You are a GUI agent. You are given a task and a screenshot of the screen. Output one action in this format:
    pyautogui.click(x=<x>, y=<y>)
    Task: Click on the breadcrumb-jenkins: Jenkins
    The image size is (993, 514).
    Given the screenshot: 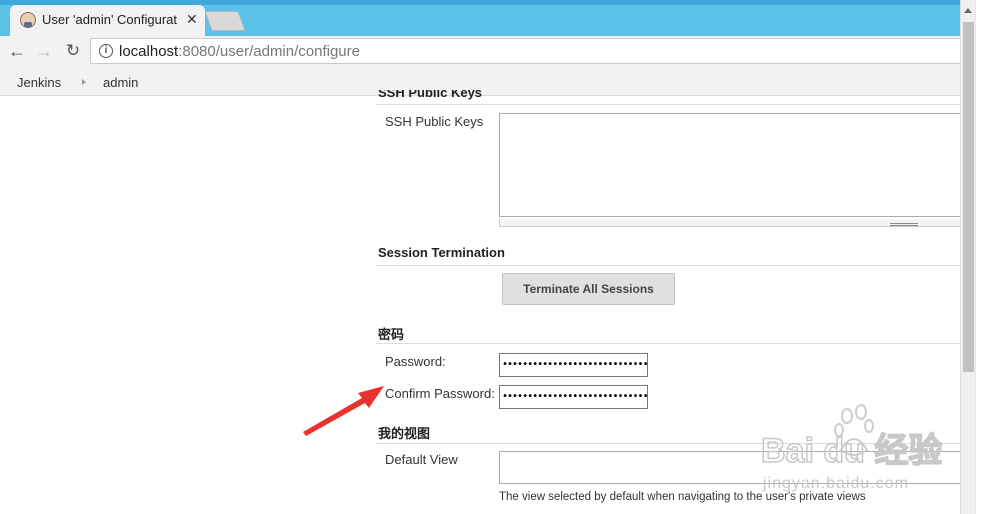 What is the action you would take?
    pyautogui.click(x=39, y=82)
    